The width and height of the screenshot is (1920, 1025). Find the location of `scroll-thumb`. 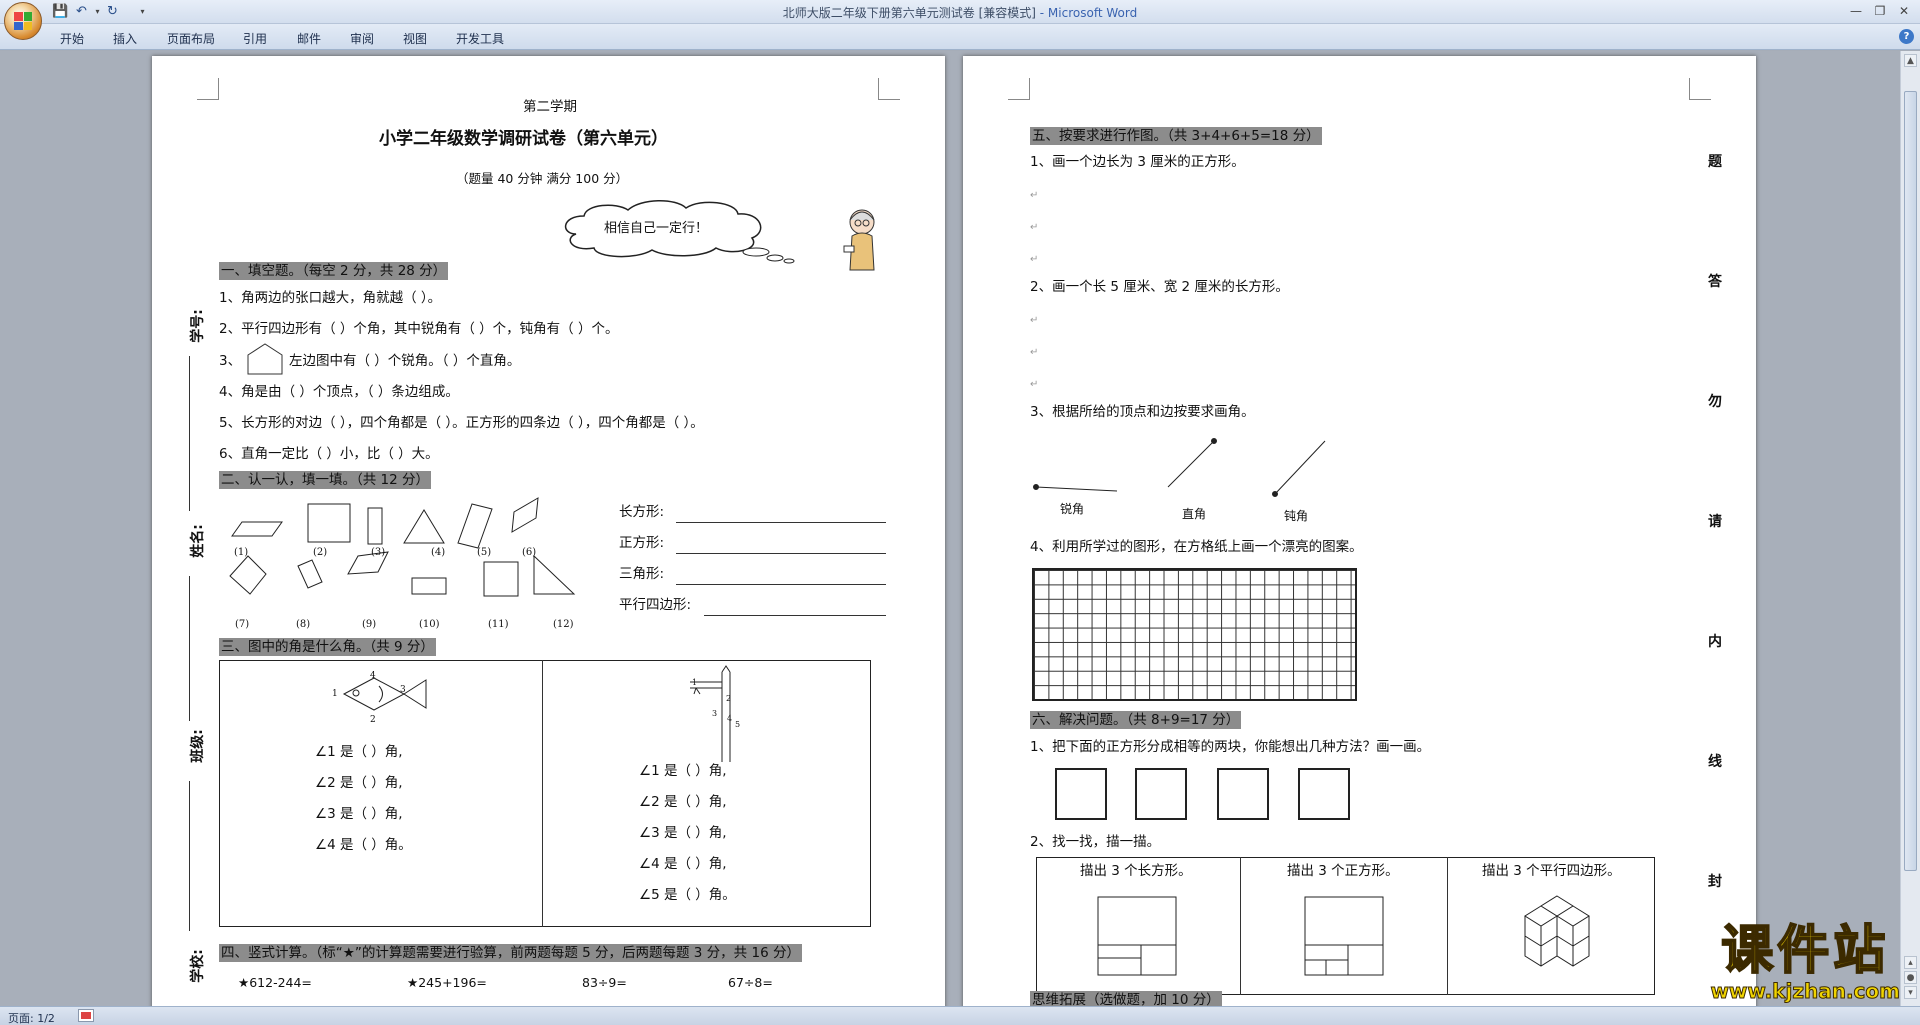

scroll-thumb is located at coordinates (1910, 481).